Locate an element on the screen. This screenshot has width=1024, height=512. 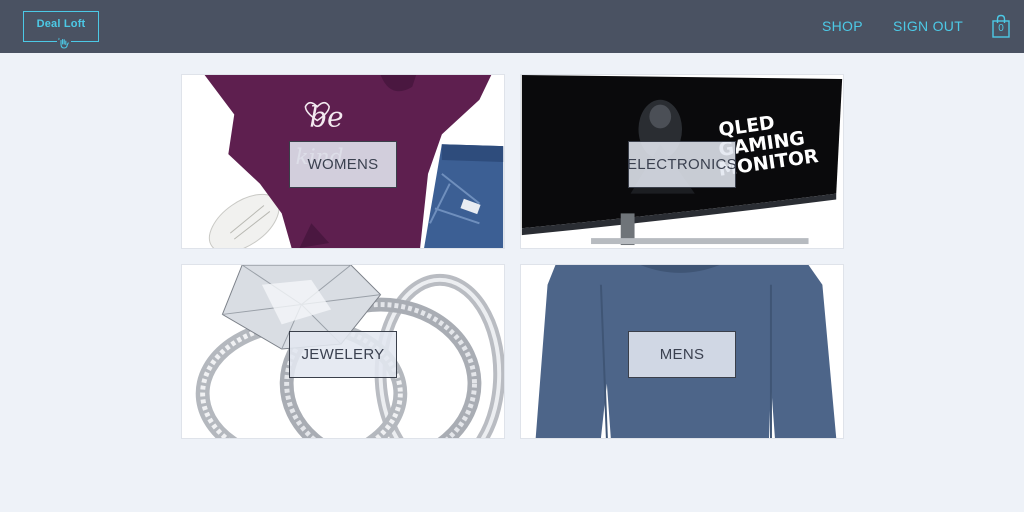
category-tile-womens: be kind WOMENS is located at coordinates (343, 161).